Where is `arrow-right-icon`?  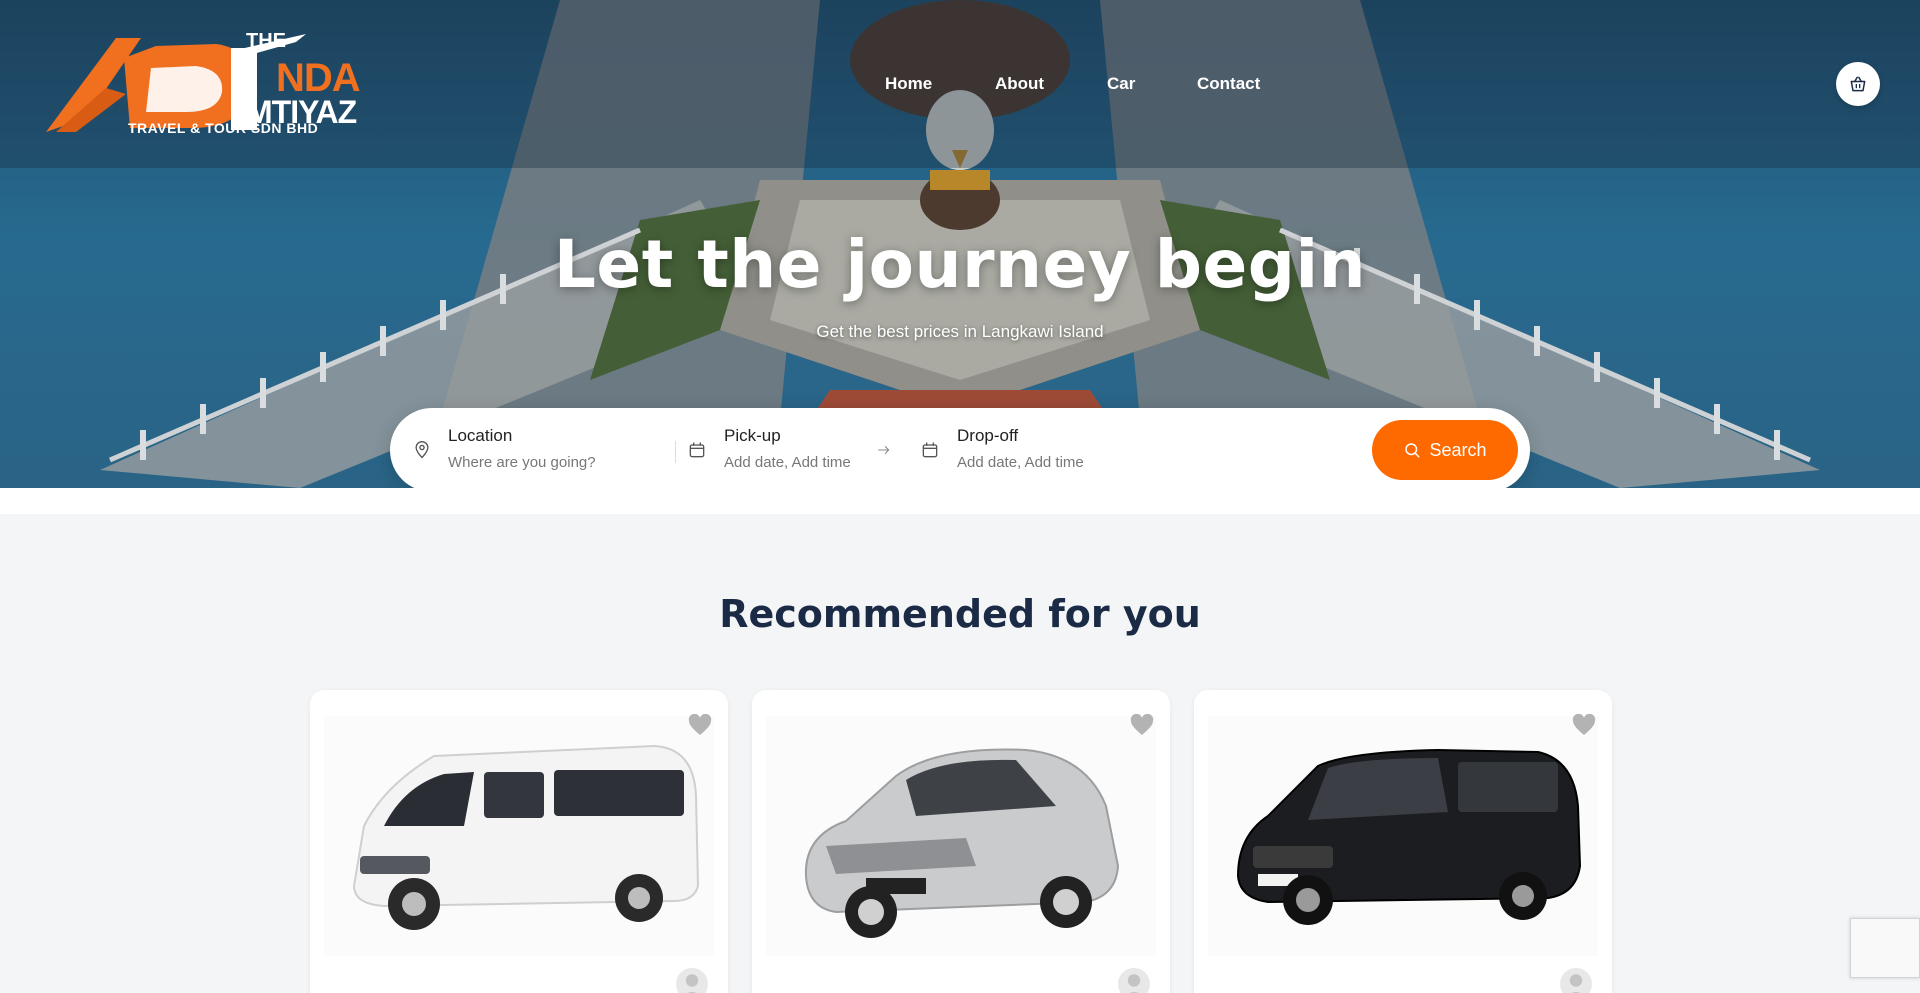
arrow-right-icon is located at coordinates (884, 450).